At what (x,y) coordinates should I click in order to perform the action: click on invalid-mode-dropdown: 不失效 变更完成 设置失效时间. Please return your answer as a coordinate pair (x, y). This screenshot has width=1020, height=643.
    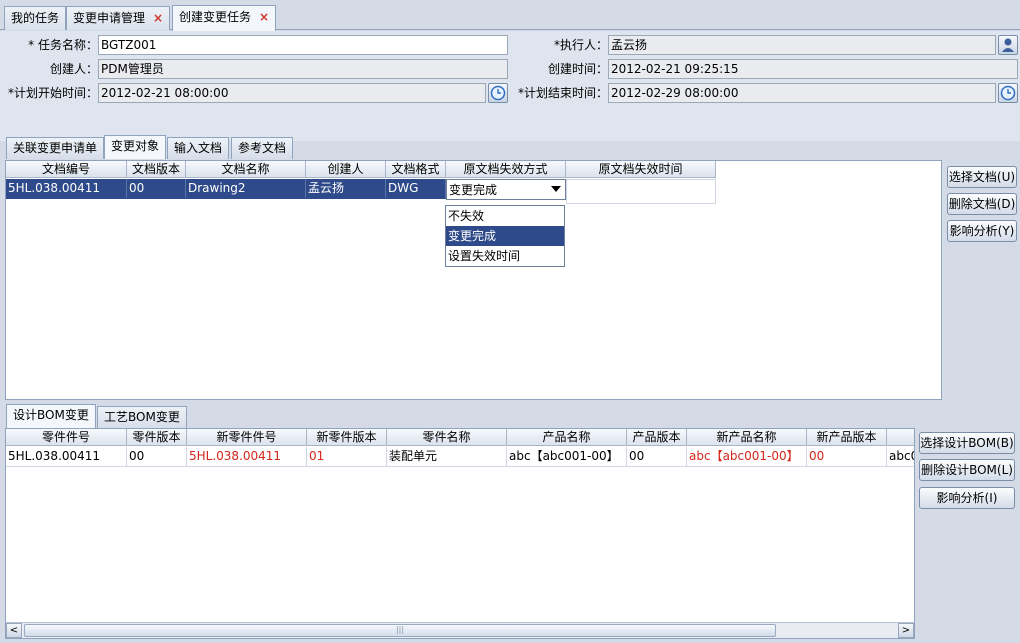
    Looking at the image, I should click on (505, 236).